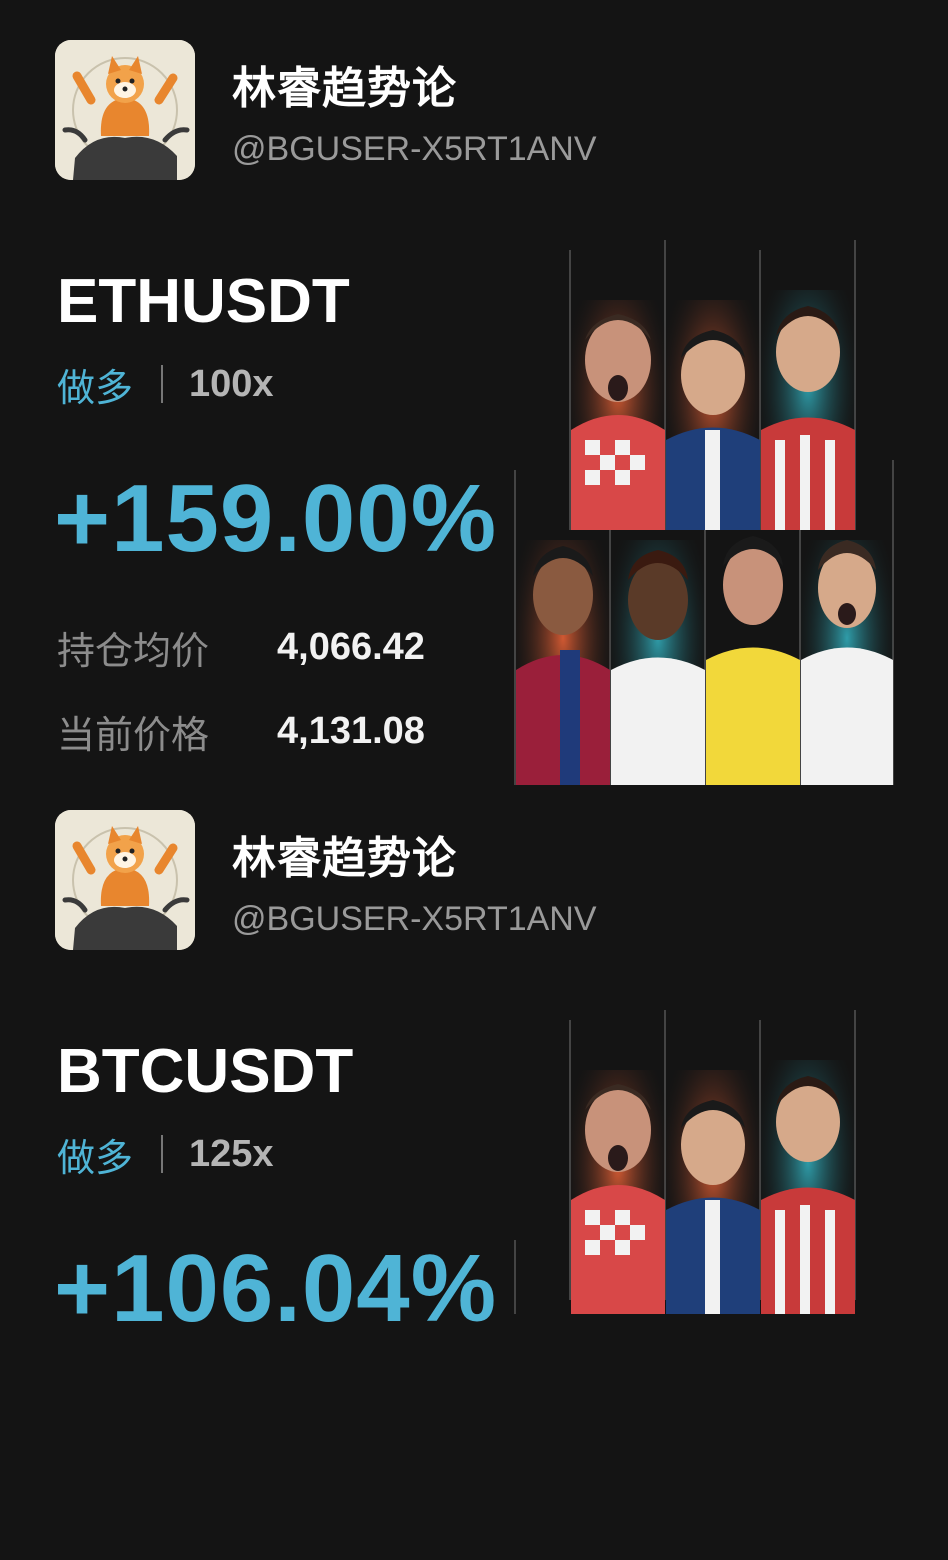 This screenshot has width=948, height=1560. What do you see at coordinates (133, 734) in the screenshot?
I see `current-price-label: 当前价格` at bounding box center [133, 734].